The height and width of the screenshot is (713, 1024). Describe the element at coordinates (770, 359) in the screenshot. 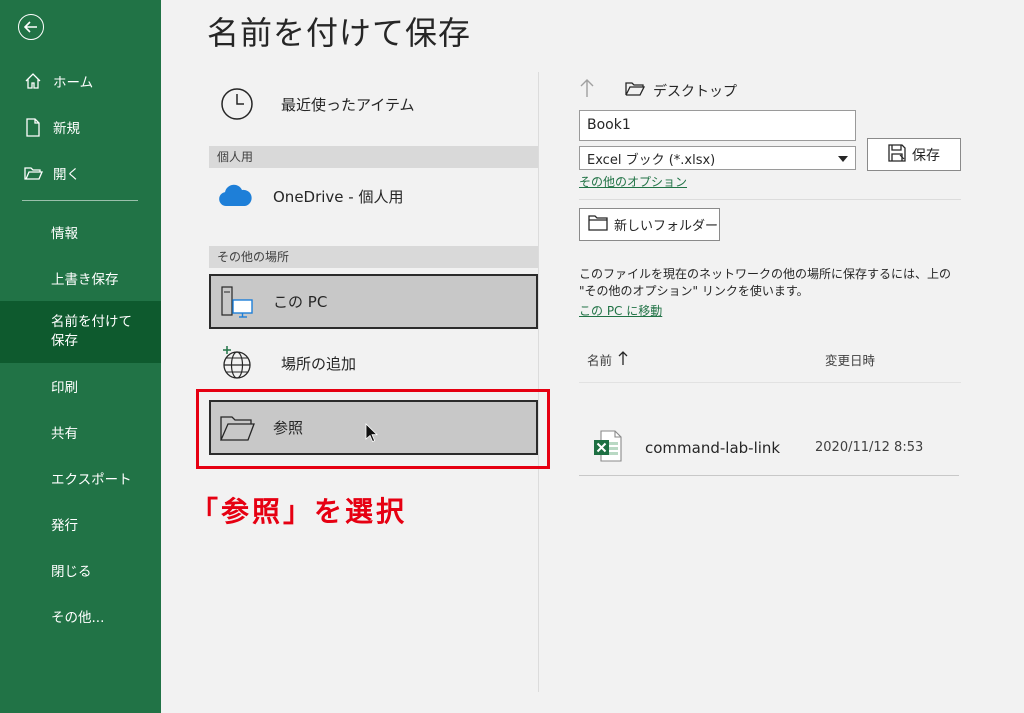

I see `file-list-header: 名前 変更日時` at that location.